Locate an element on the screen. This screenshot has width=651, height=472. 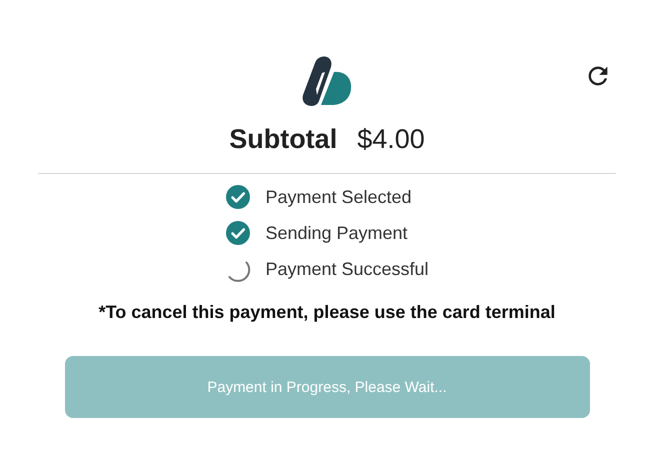
step-label: Payment Successful is located at coordinates (347, 269).